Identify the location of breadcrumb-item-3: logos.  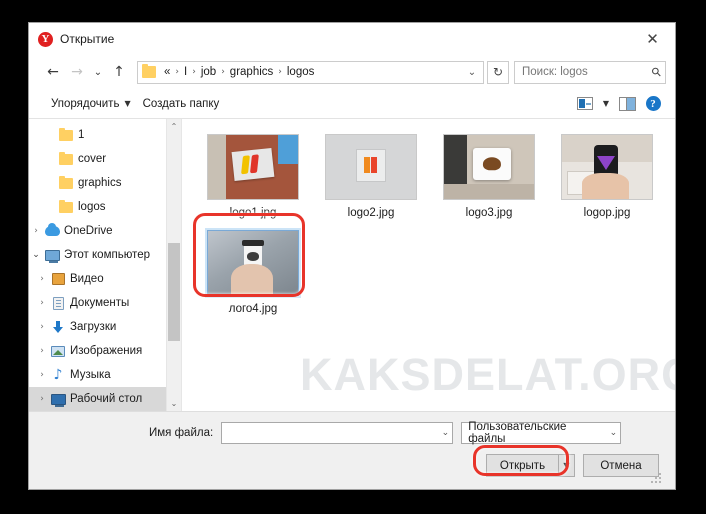
(301, 72).